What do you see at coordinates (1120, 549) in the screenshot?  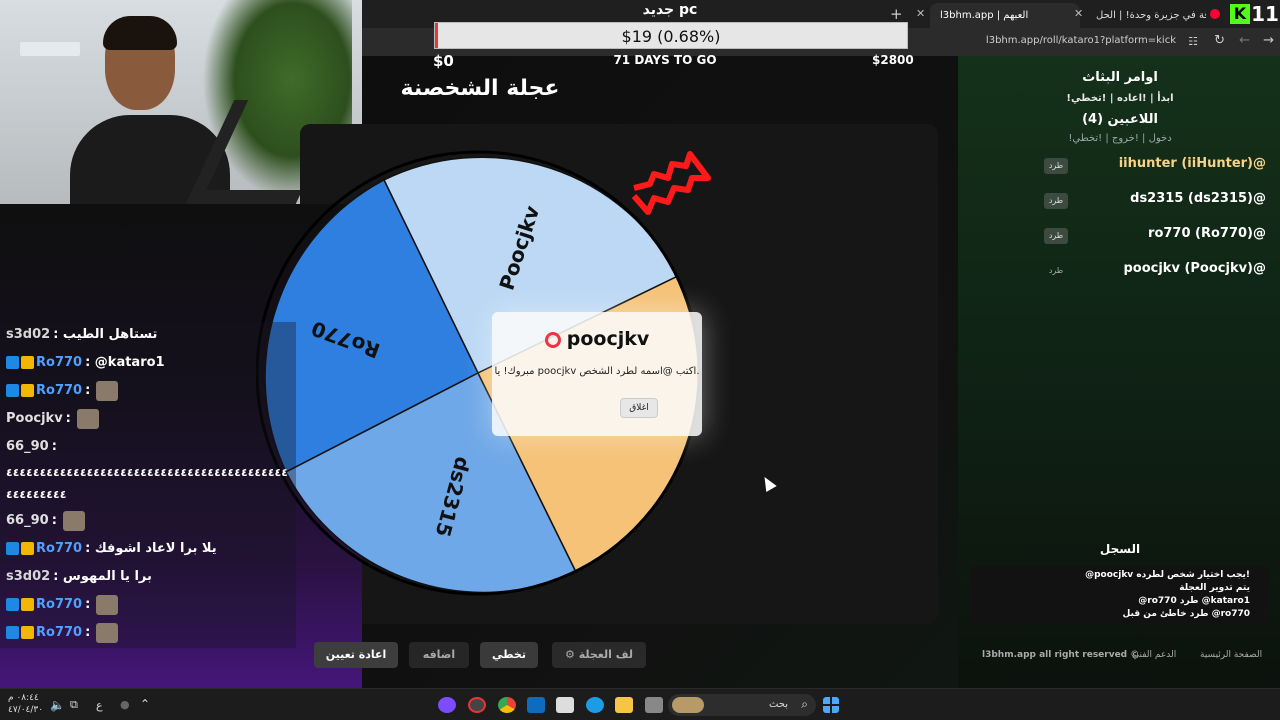 I see `log-title: السجل` at bounding box center [1120, 549].